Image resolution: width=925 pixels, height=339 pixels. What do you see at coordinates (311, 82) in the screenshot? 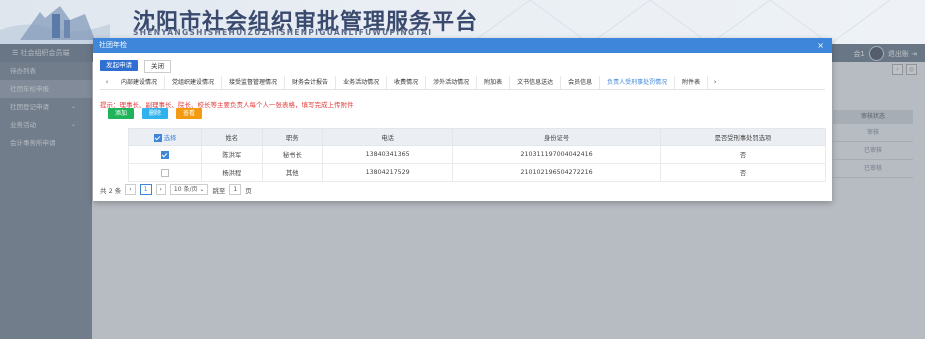
I see `tab-financial-report: 财务会计报告` at bounding box center [311, 82].